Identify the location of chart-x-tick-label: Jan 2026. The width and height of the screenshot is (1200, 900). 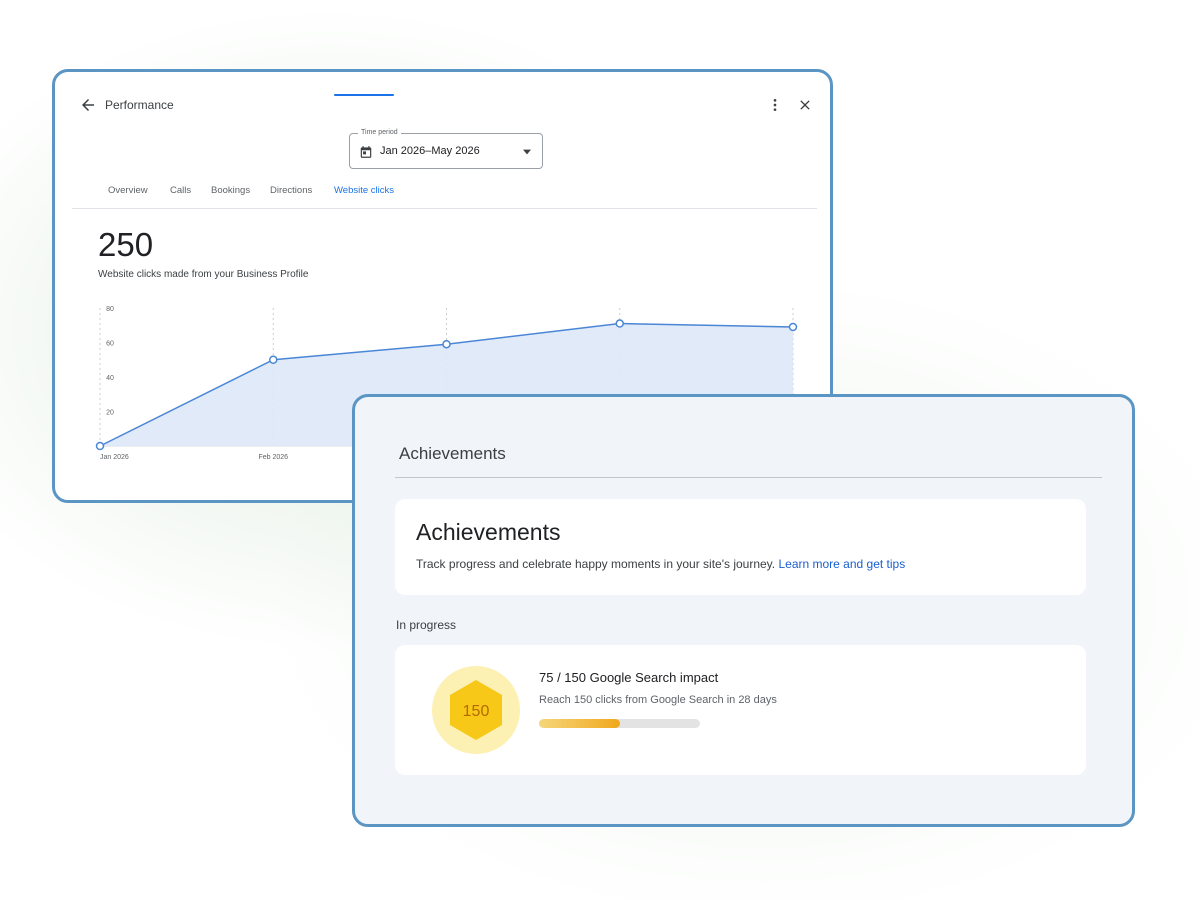
(114, 457).